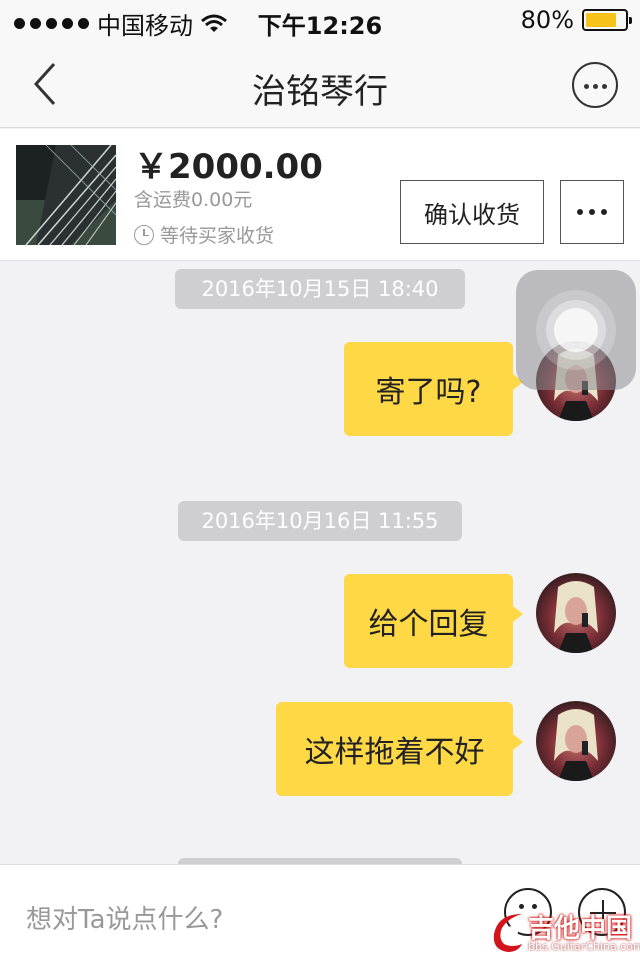 The height and width of the screenshot is (960, 640). Describe the element at coordinates (433, 621) in the screenshot. I see `message-bubble: 给个回复` at that location.